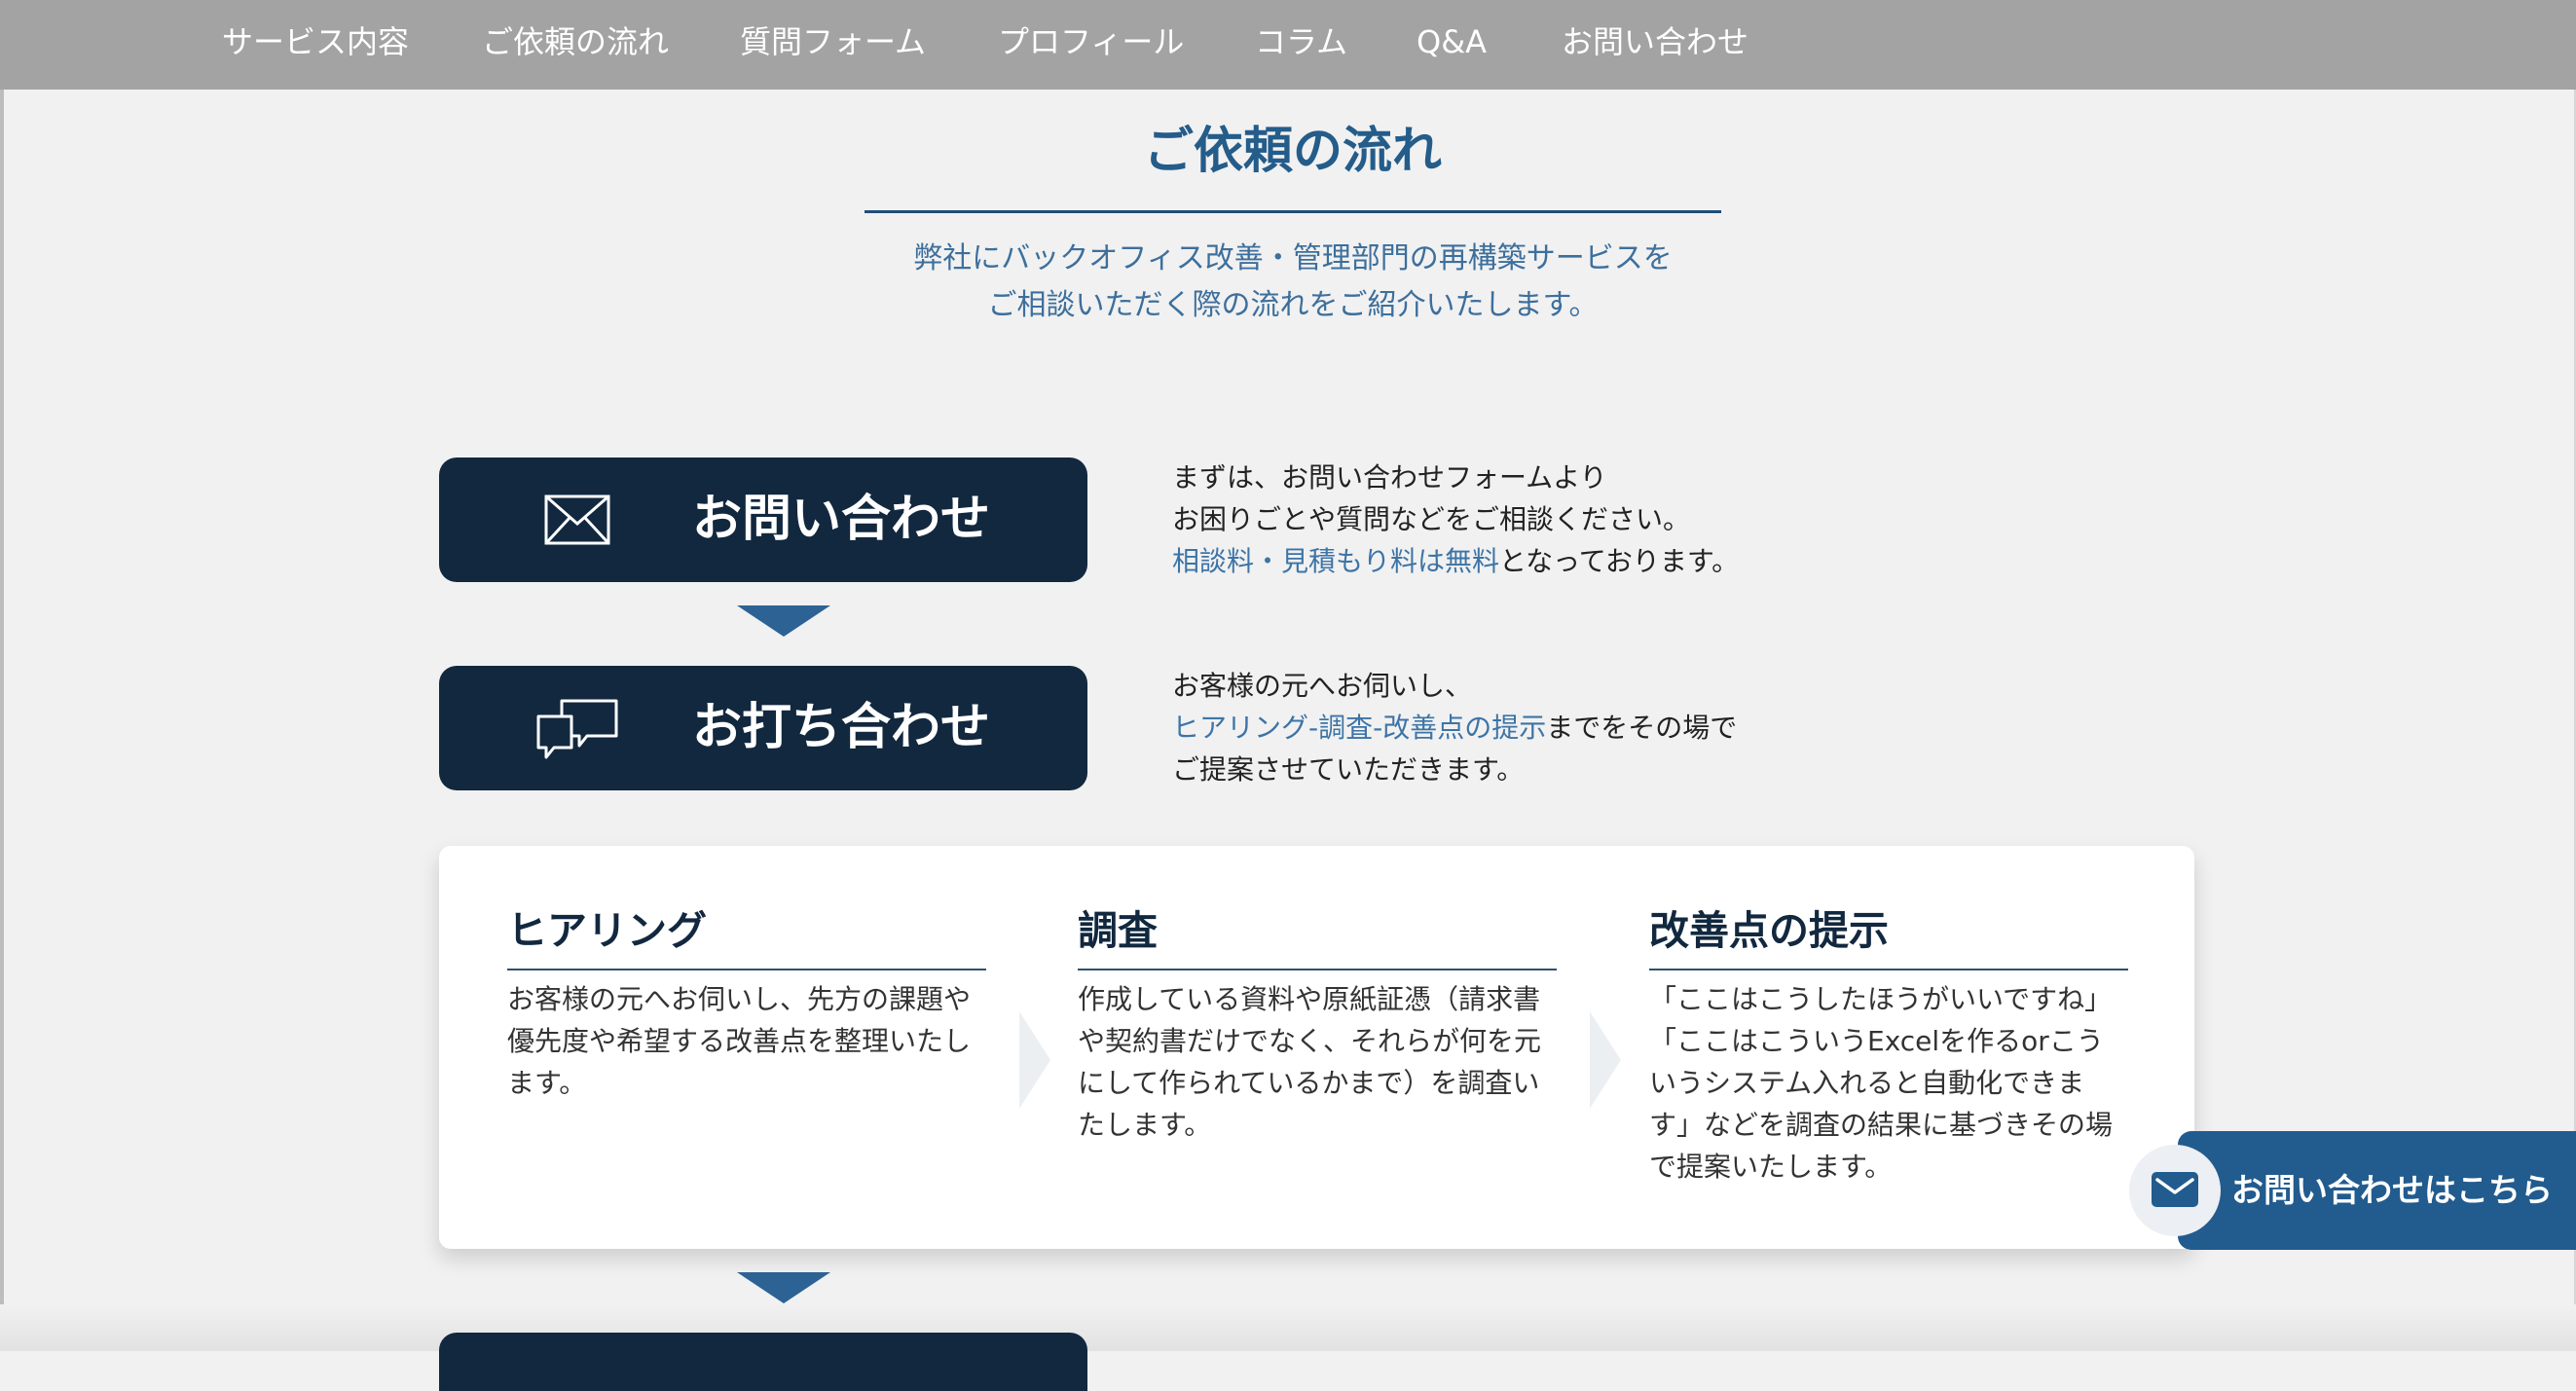 The height and width of the screenshot is (1391, 2576). What do you see at coordinates (1293, 258) in the screenshot?
I see `section-lead-line1: 弊社にバックオフィス改善・管理部門の再構築サービスを` at bounding box center [1293, 258].